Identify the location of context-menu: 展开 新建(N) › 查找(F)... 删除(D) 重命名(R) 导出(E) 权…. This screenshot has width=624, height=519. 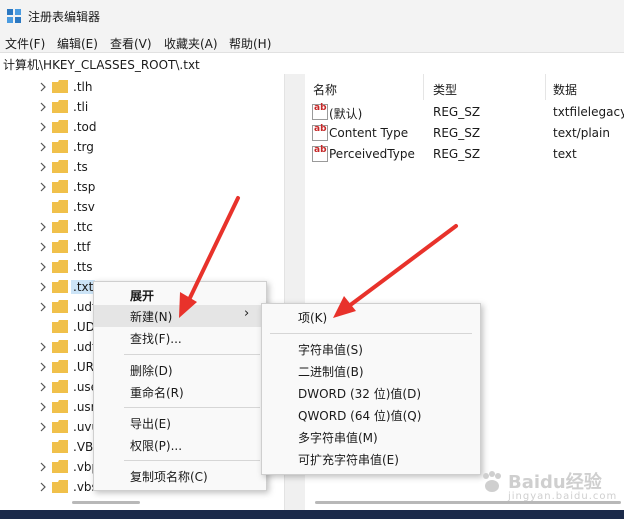
(180, 386).